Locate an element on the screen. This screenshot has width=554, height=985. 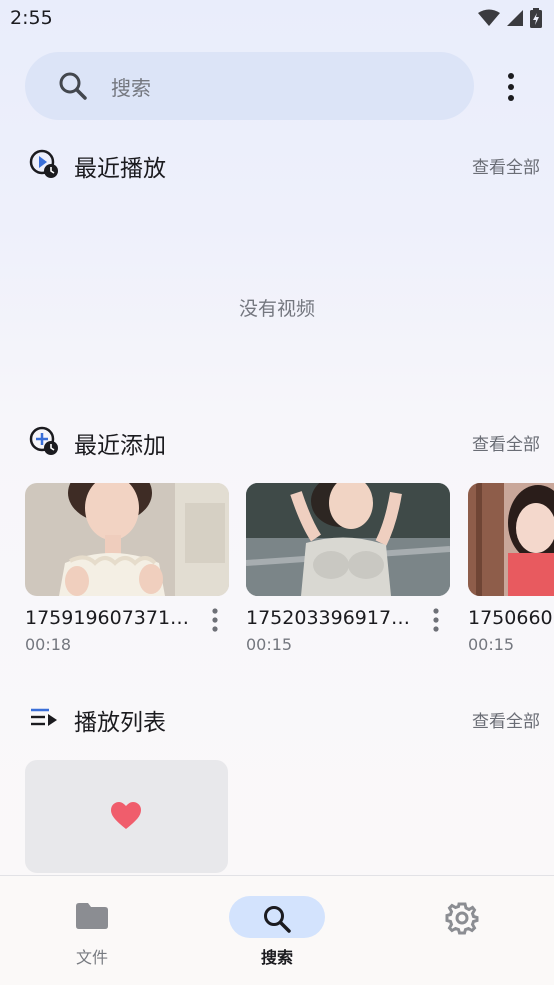
search-bar: 搜索 is located at coordinates (249, 86).